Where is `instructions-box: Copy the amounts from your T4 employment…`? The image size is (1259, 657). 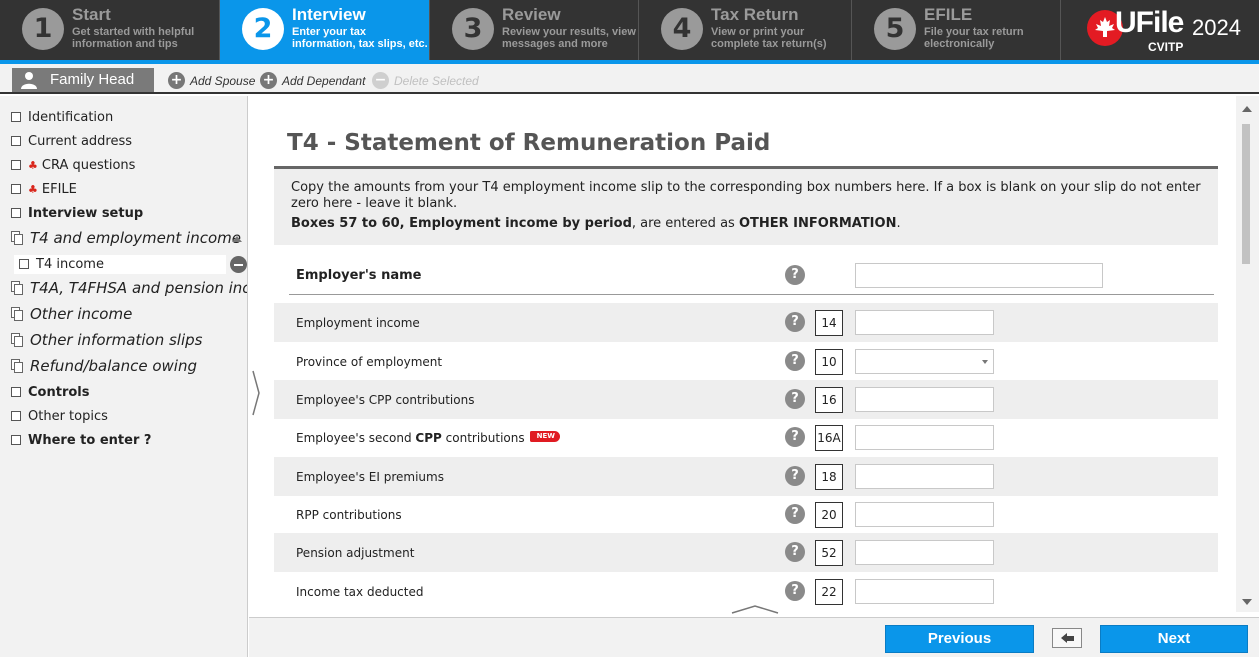 instructions-box: Copy the amounts from your T4 employment… is located at coordinates (746, 207).